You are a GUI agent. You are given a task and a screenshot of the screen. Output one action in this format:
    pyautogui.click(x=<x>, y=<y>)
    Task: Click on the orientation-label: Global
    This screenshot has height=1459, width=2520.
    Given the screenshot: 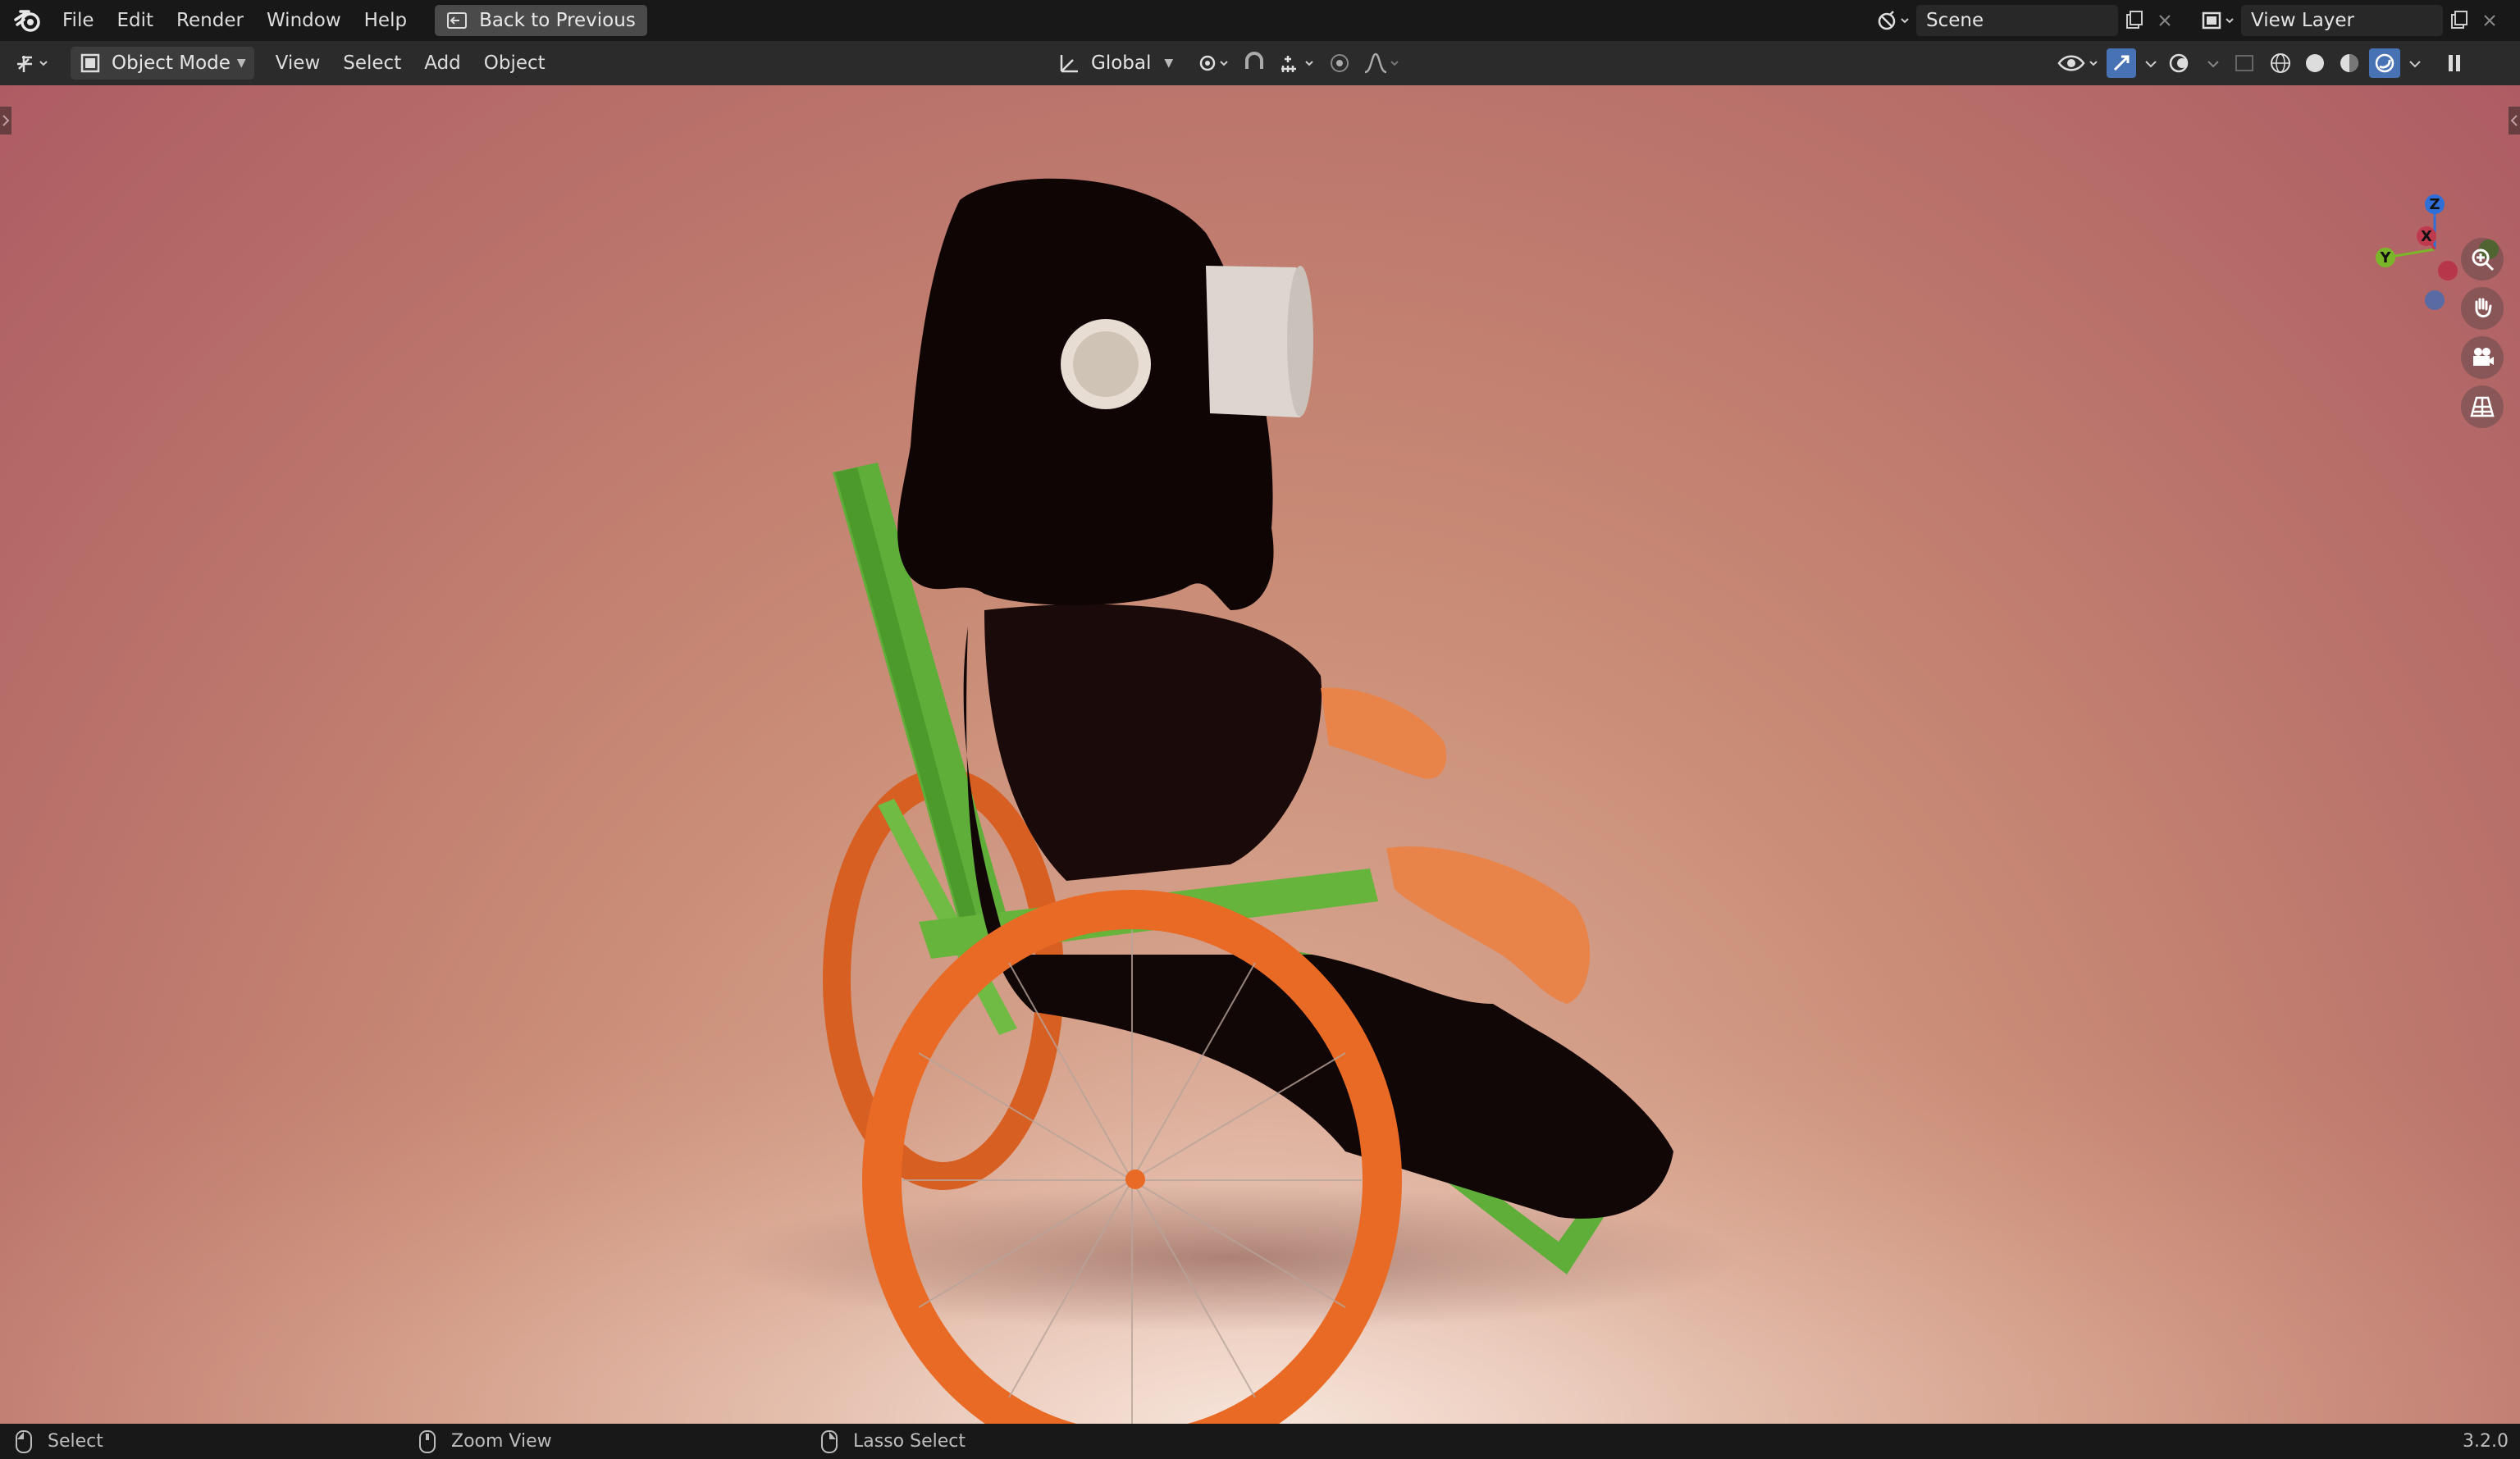 What is the action you would take?
    pyautogui.click(x=1122, y=63)
    